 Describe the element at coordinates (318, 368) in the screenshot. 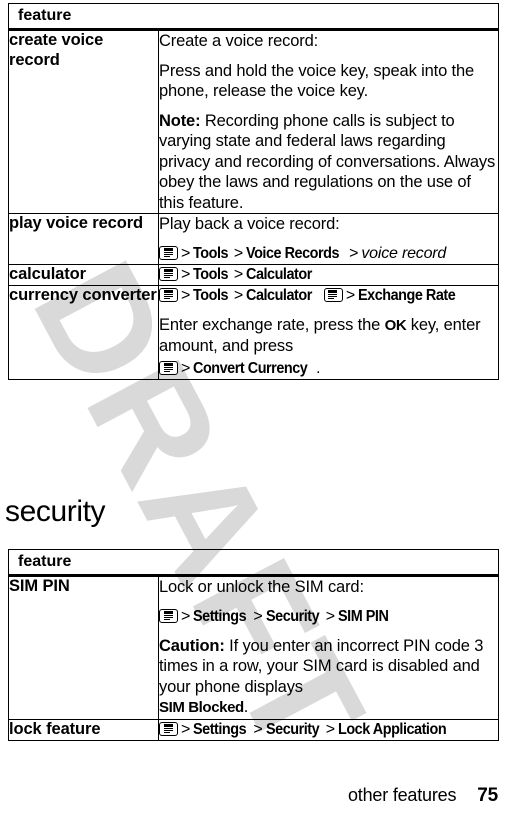

I see `path-suffix: .` at that location.